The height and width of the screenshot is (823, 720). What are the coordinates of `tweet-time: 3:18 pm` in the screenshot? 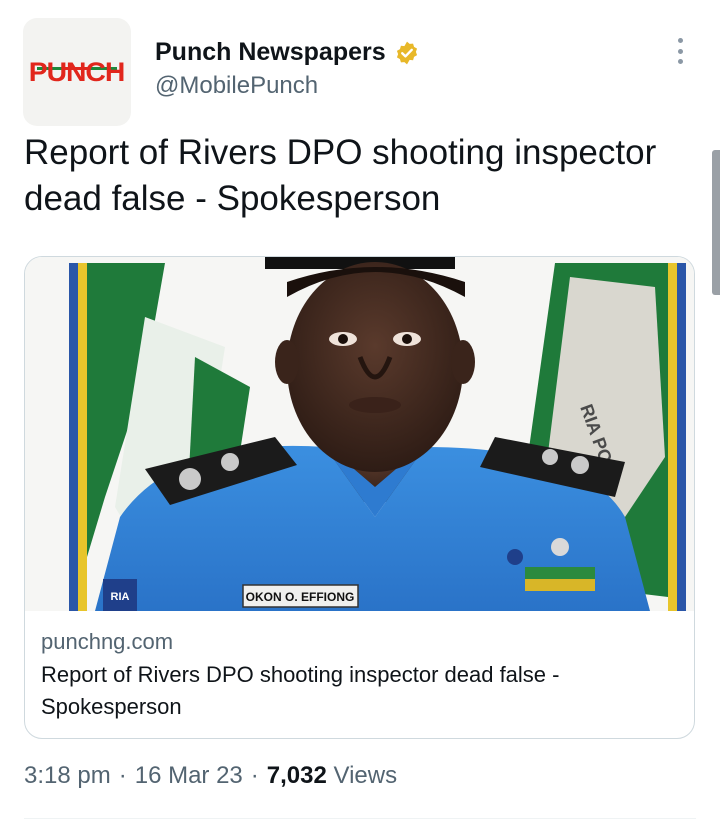 It's located at (67, 776).